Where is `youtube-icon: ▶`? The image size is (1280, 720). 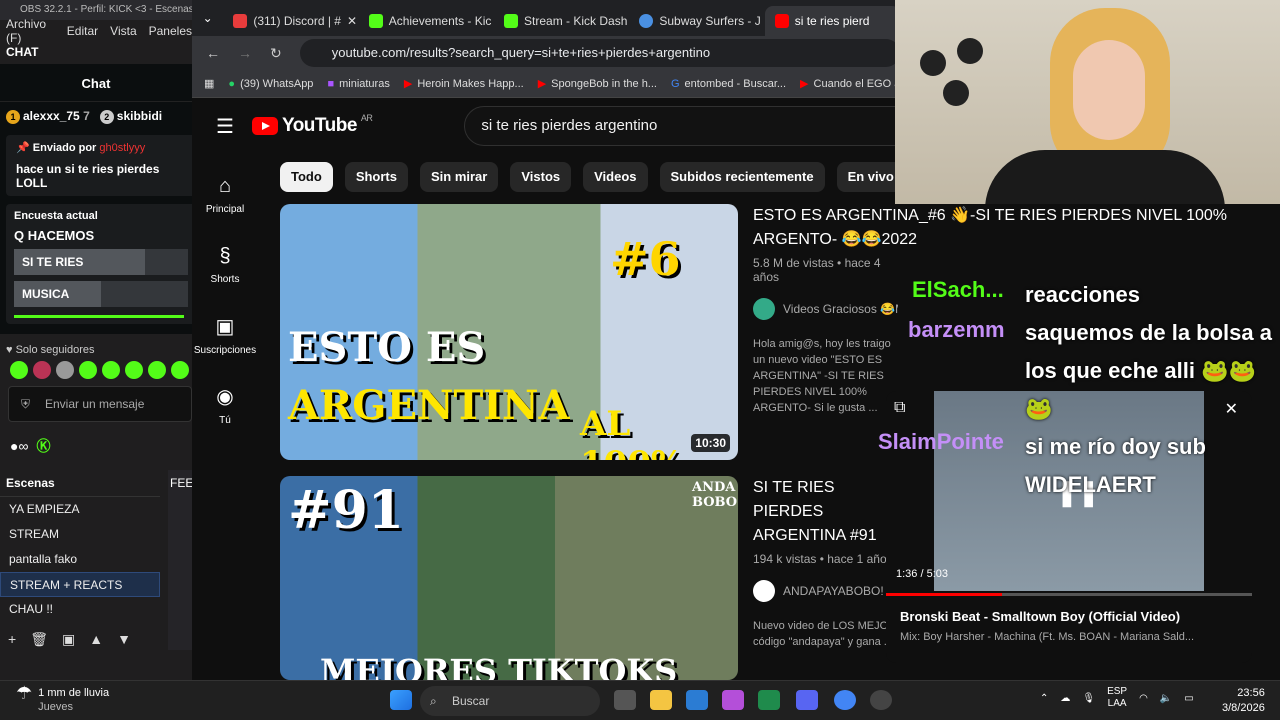 youtube-icon: ▶ is located at coordinates (408, 84).